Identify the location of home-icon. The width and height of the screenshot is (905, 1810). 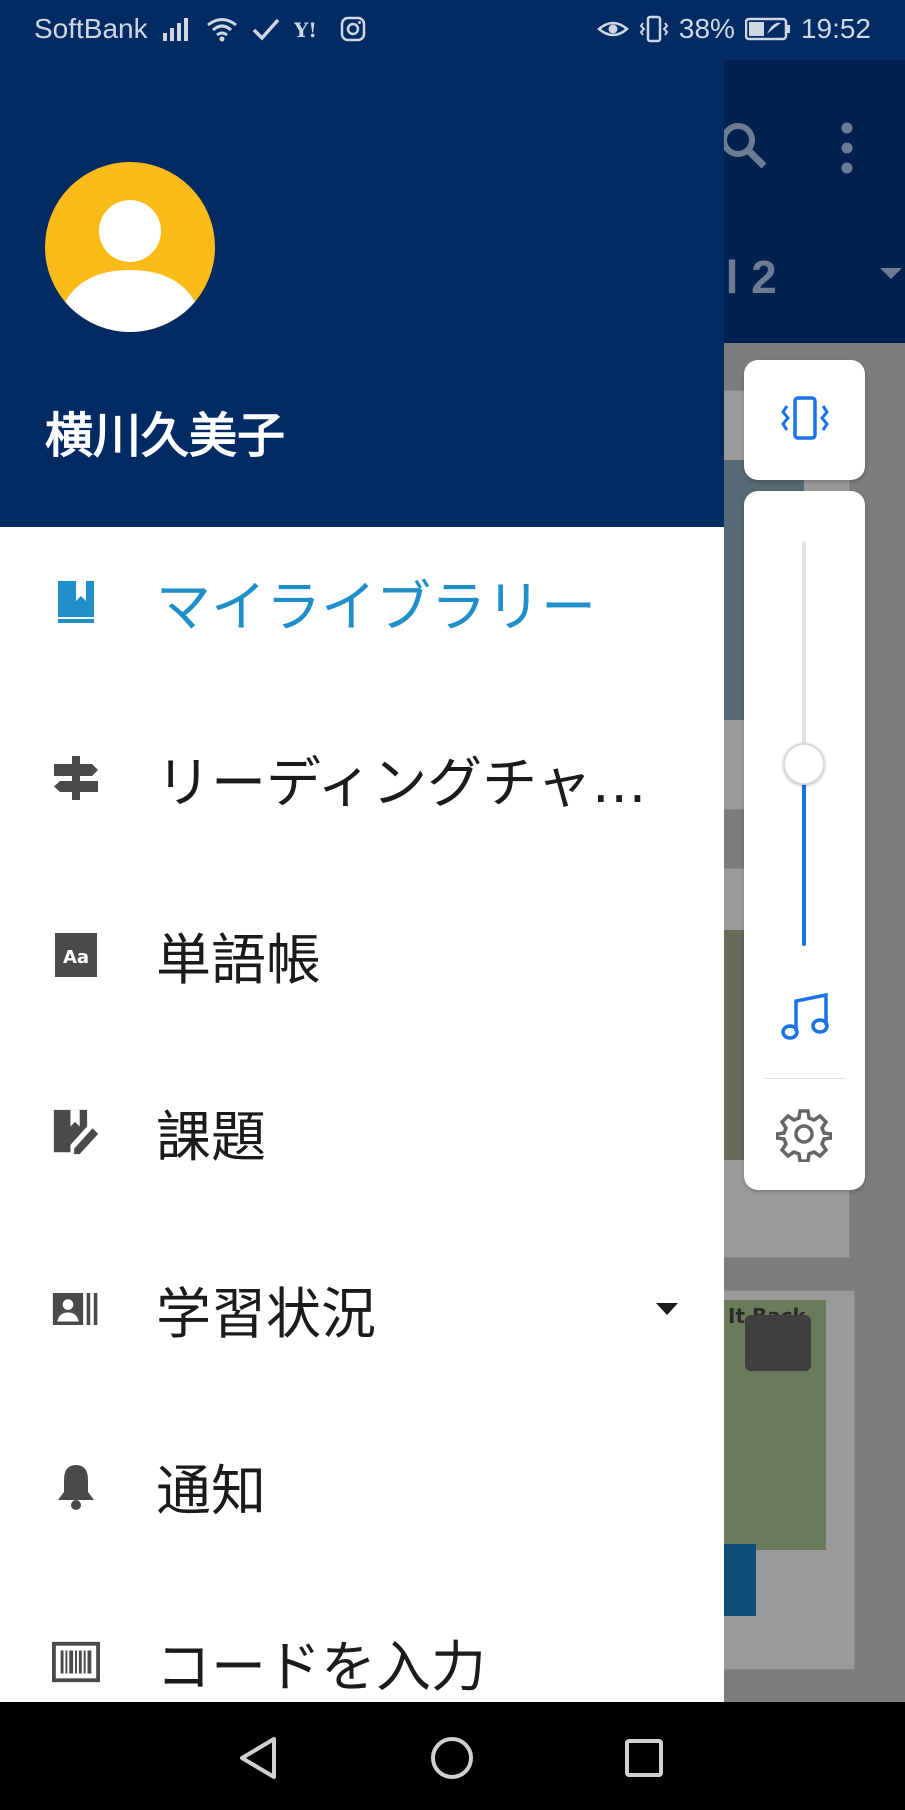
(452, 1758).